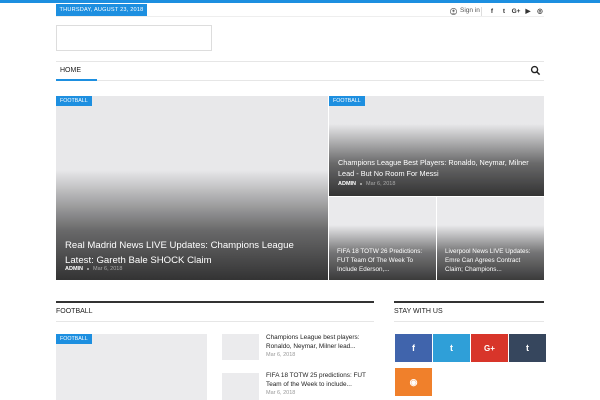 The width and height of the screenshot is (600, 400). What do you see at coordinates (453, 11) in the screenshot?
I see `user-icon` at bounding box center [453, 11].